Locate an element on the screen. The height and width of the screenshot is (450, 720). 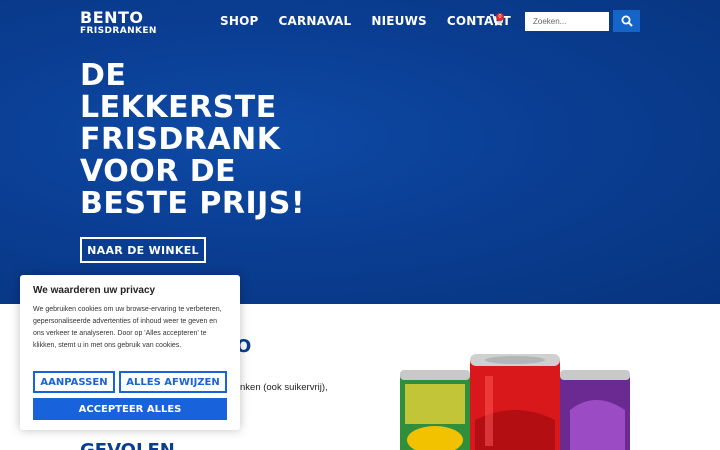
headline-line: LEKKERSTE is located at coordinates (178, 107).